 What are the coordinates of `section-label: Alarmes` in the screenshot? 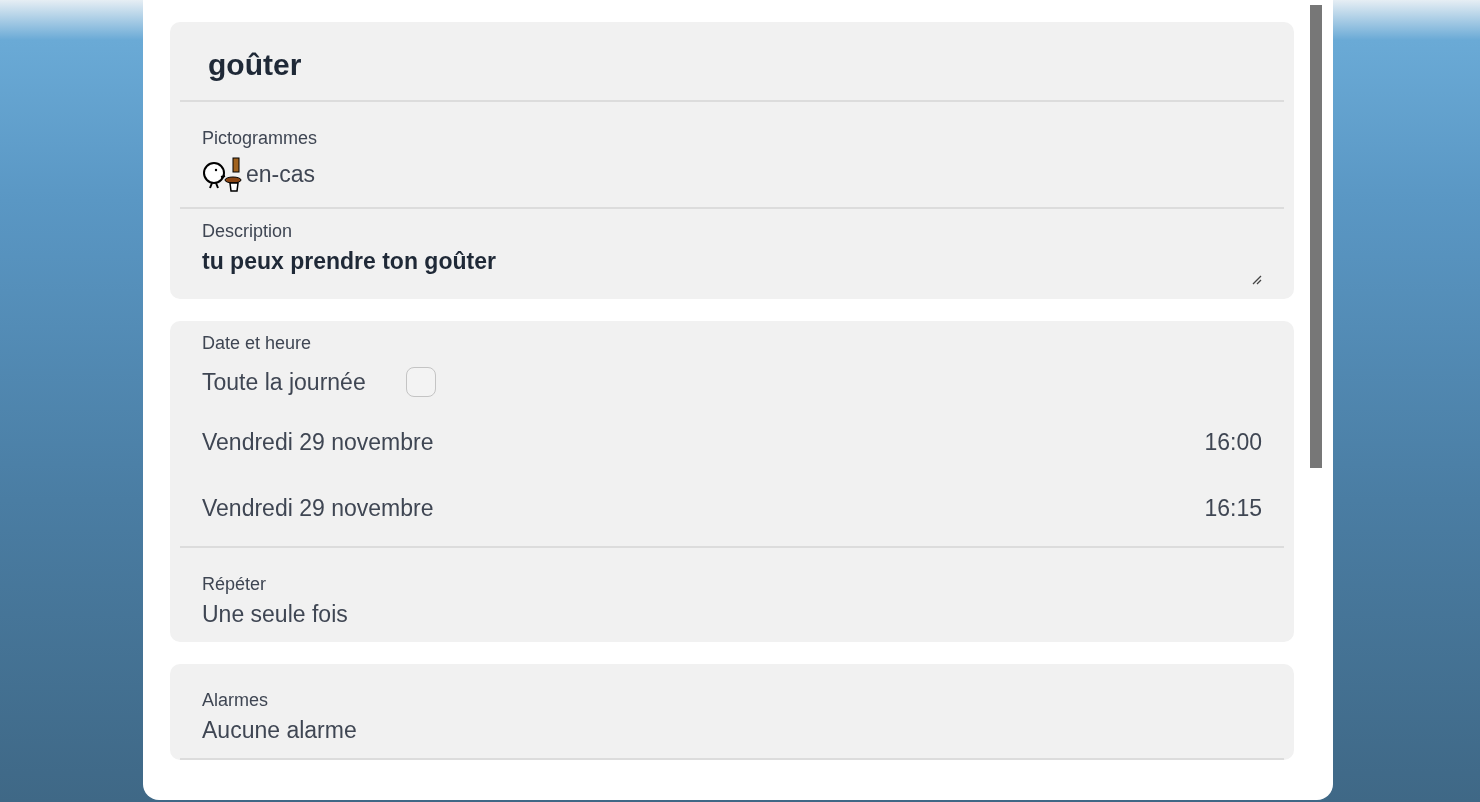 It's located at (235, 700).